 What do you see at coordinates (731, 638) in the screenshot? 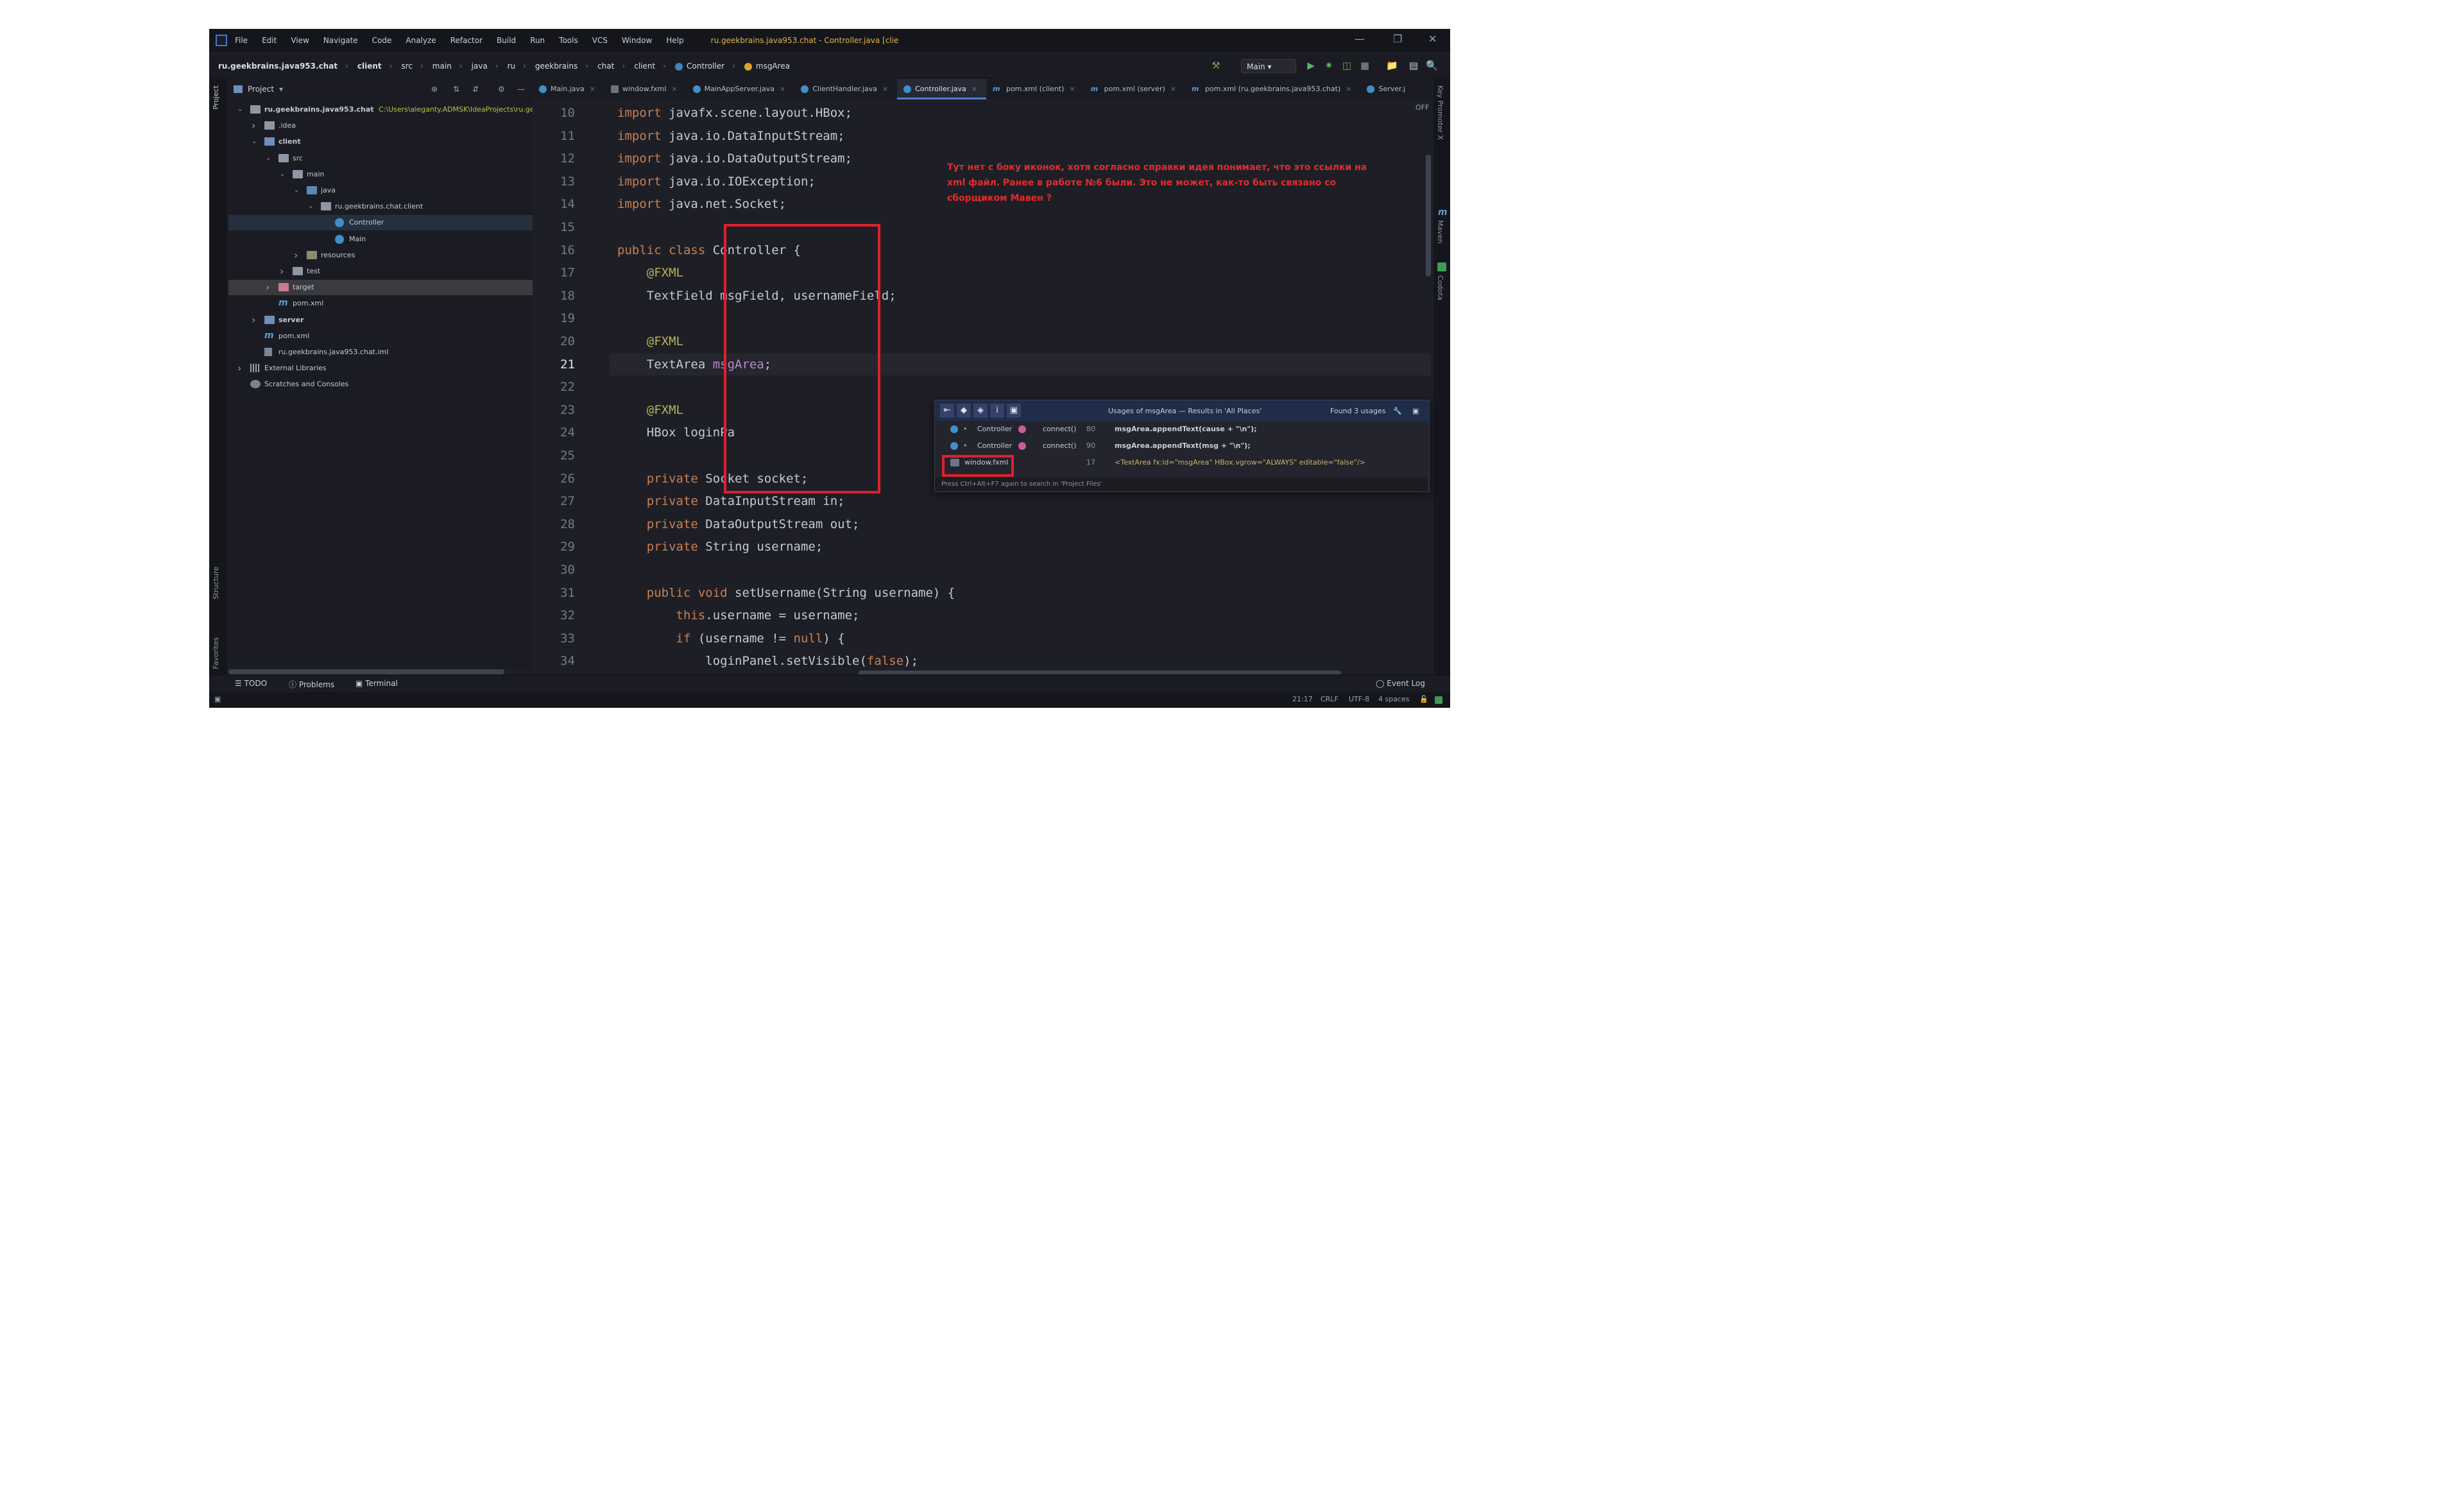
I see `code-line: if (username != null) {` at bounding box center [731, 638].